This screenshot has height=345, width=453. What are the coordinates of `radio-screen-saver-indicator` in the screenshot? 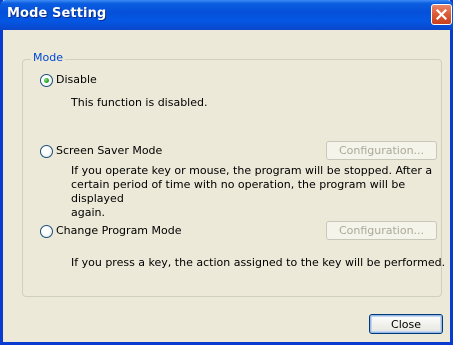 It's located at (46, 151).